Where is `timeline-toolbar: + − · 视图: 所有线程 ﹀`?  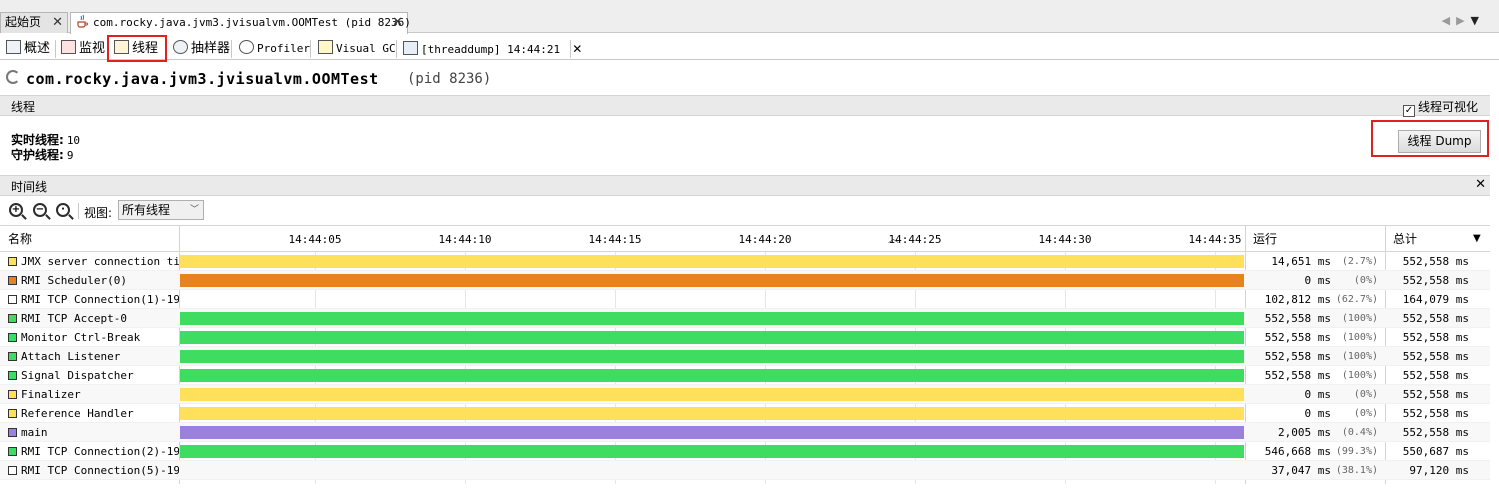
timeline-toolbar: + − · 视图: 所有线程 ﹀ is located at coordinates (745, 211).